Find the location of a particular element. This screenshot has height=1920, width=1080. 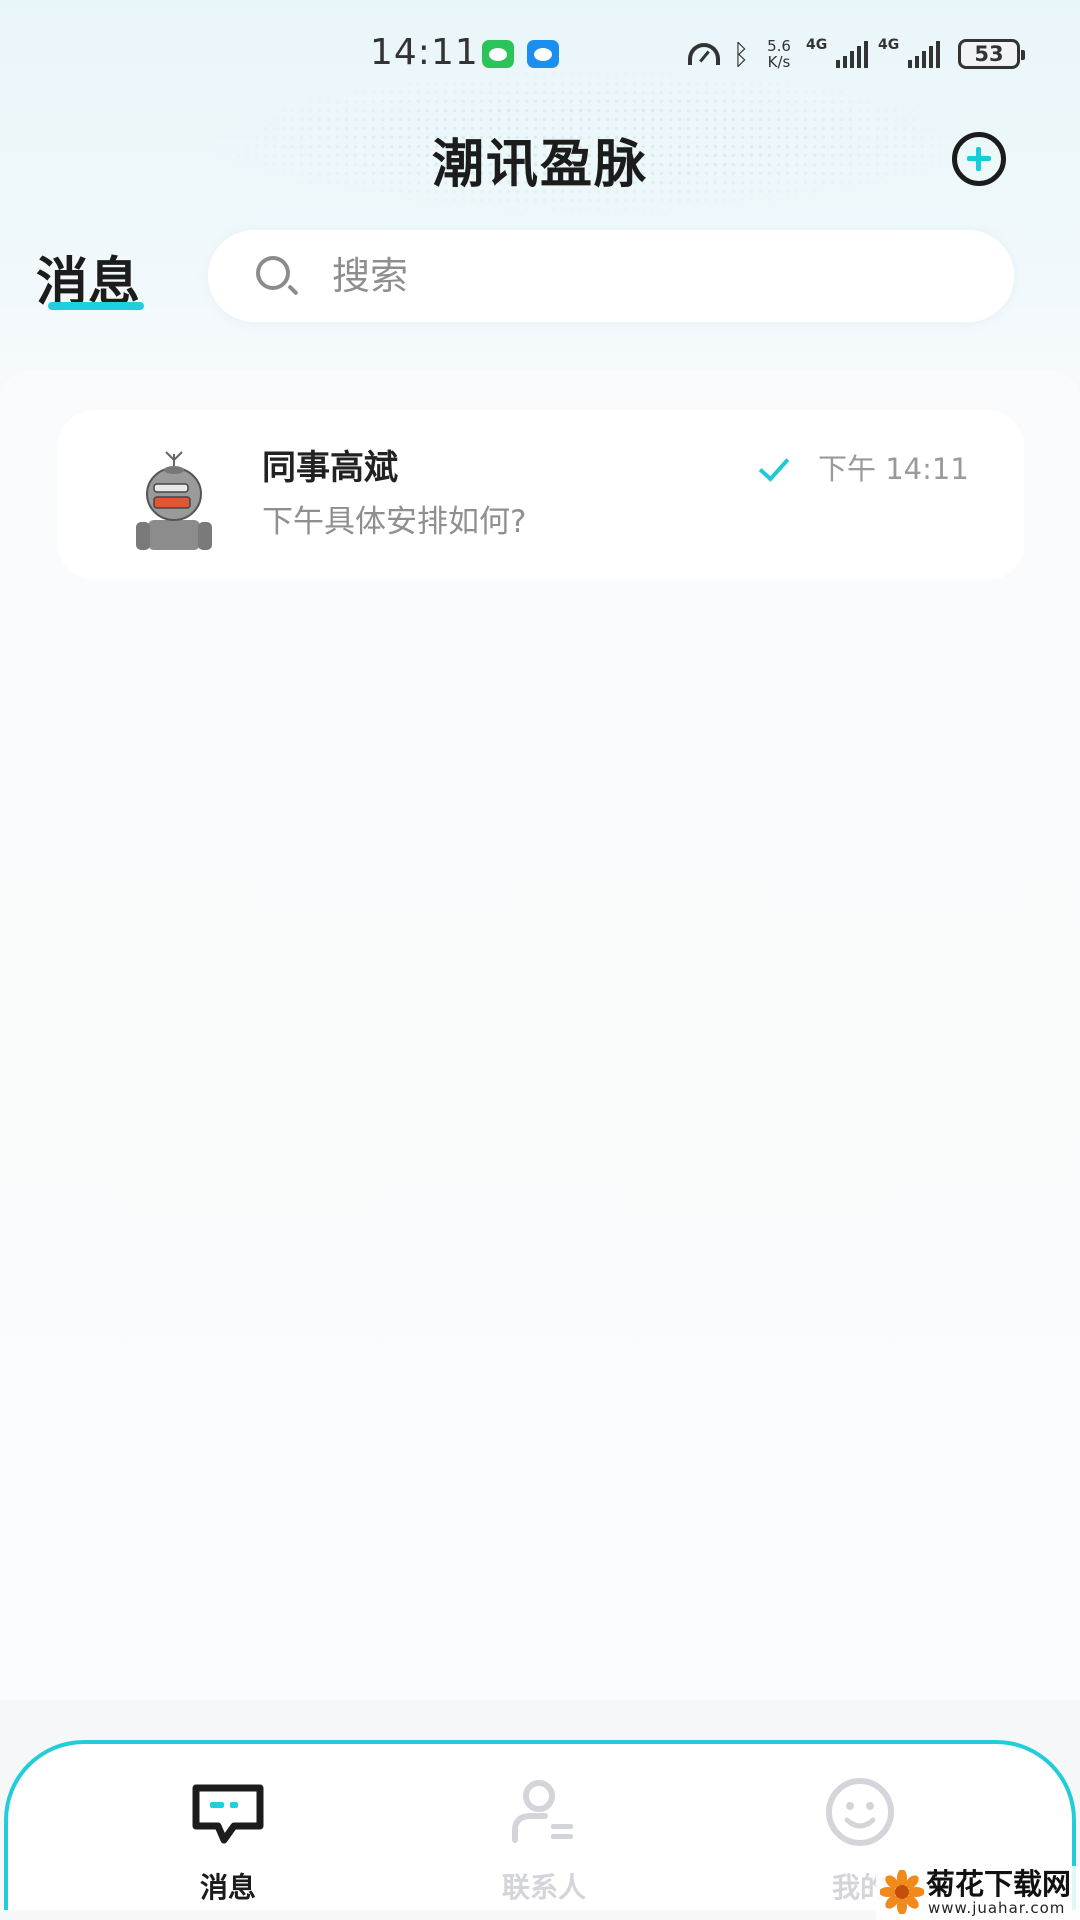

conversation-name: 同事高斌 is located at coordinates (330, 468).